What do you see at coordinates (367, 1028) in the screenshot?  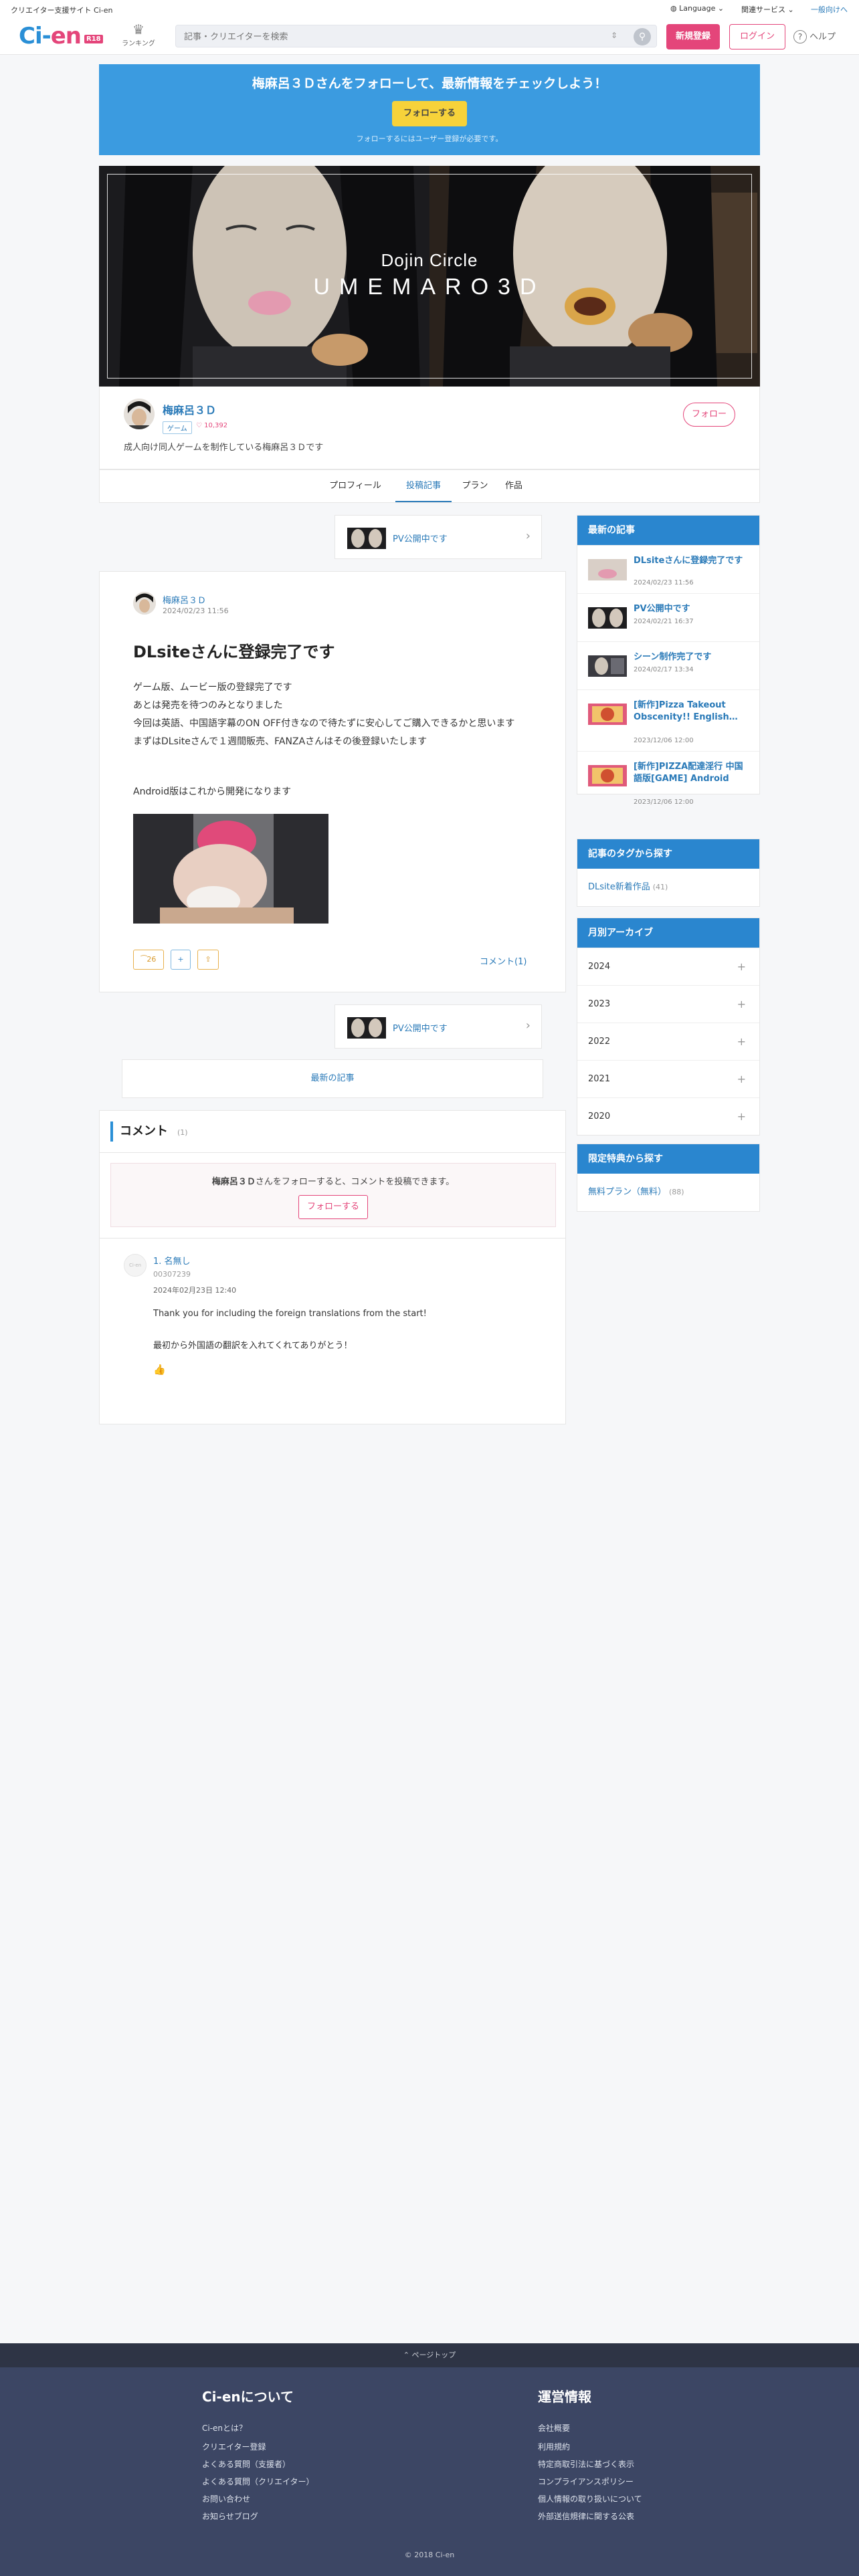 I see `post-nav-thumbnail` at bounding box center [367, 1028].